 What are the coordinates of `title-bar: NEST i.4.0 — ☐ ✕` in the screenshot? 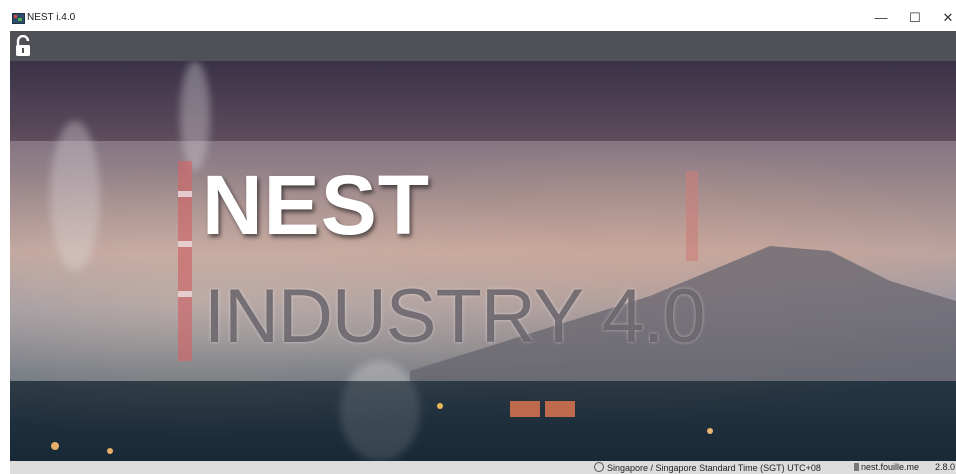 It's located at (478, 15).